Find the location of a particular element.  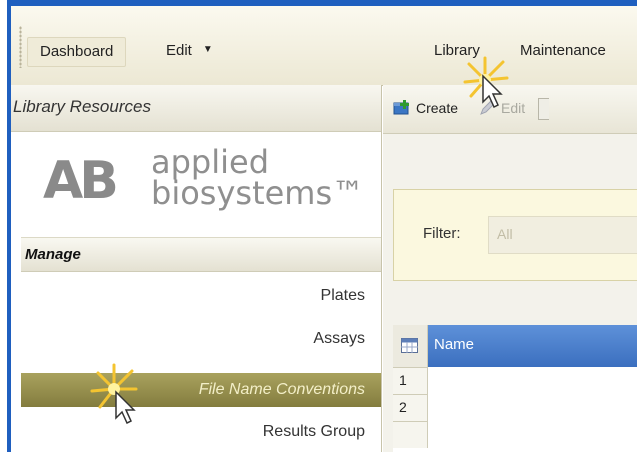

menu-edit: Edit ▼ is located at coordinates (189, 50).